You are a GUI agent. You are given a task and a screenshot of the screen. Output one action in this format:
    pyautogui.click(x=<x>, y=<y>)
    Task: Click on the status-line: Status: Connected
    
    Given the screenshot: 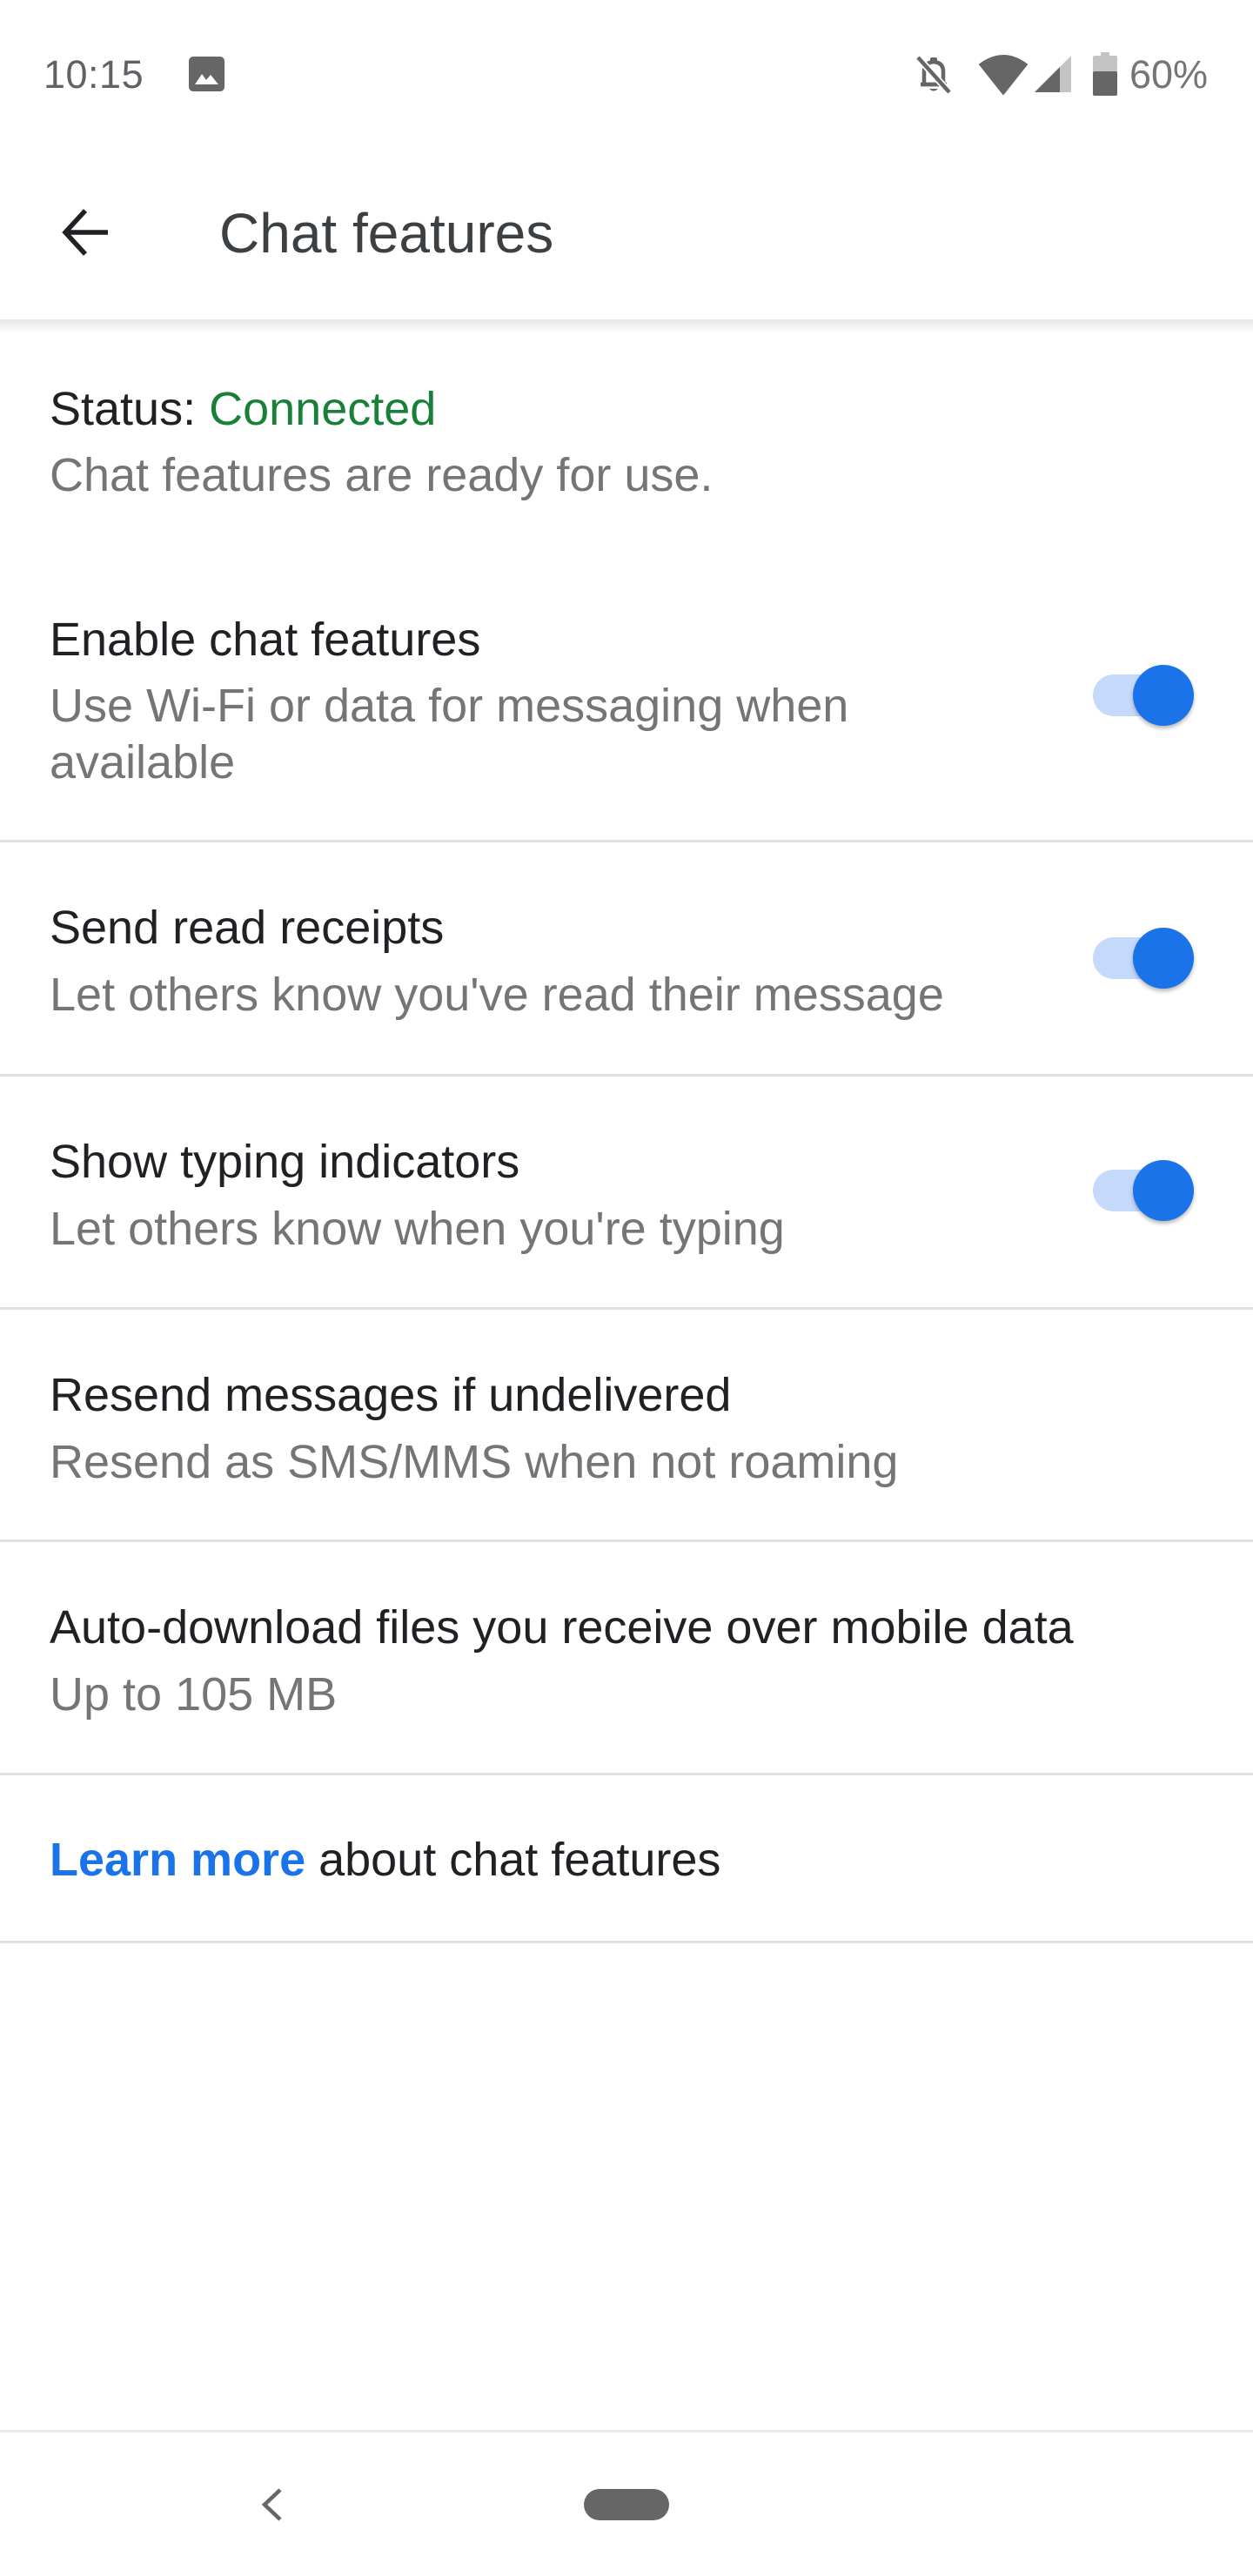 What is the action you would take?
    pyautogui.click(x=243, y=409)
    